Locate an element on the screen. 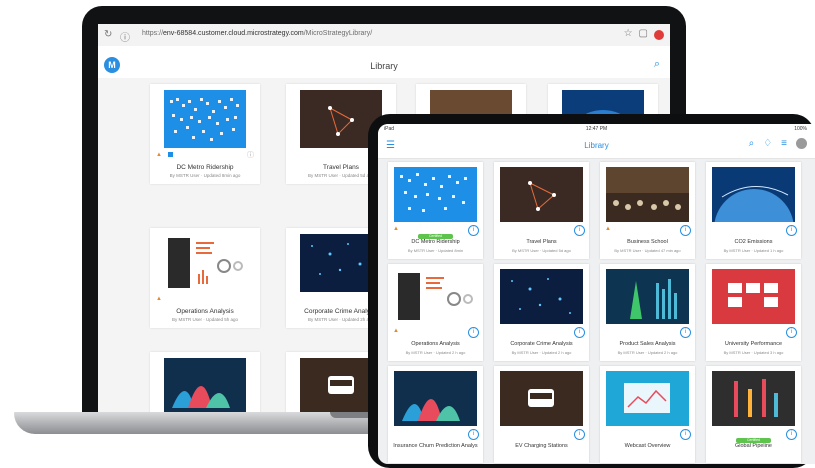 The width and height of the screenshot is (815, 468). extension-red-icon is located at coordinates (659, 35).